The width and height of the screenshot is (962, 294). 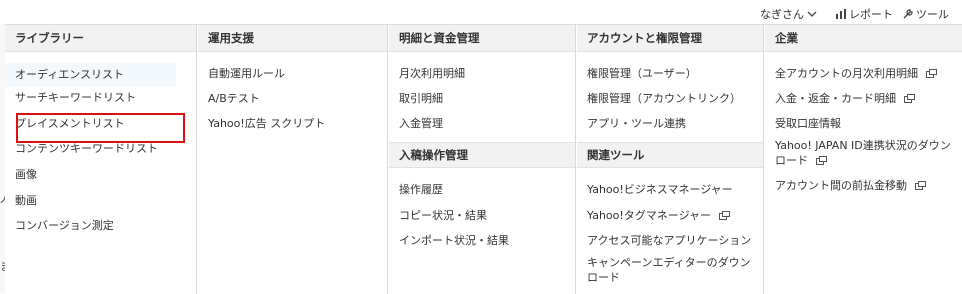 What do you see at coordinates (863, 38) in the screenshot?
I see `company-heading: 企業` at bounding box center [863, 38].